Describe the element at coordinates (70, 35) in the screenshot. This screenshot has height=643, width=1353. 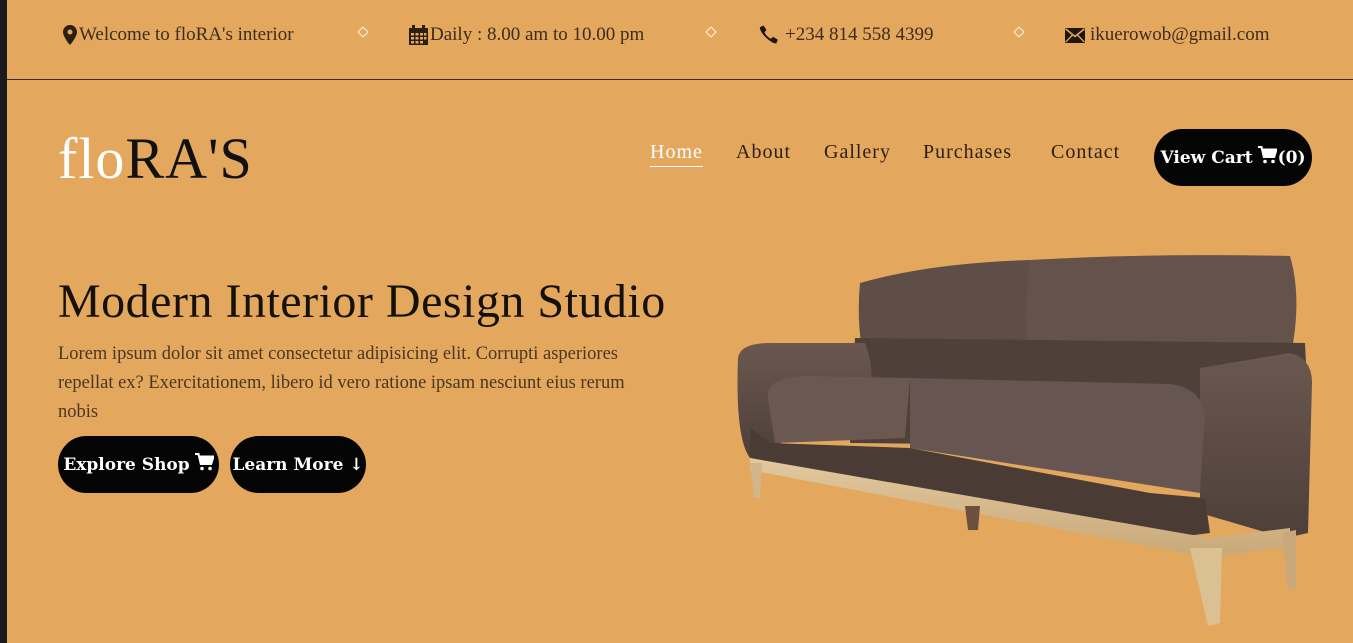
I see `location-pin-icon` at that location.